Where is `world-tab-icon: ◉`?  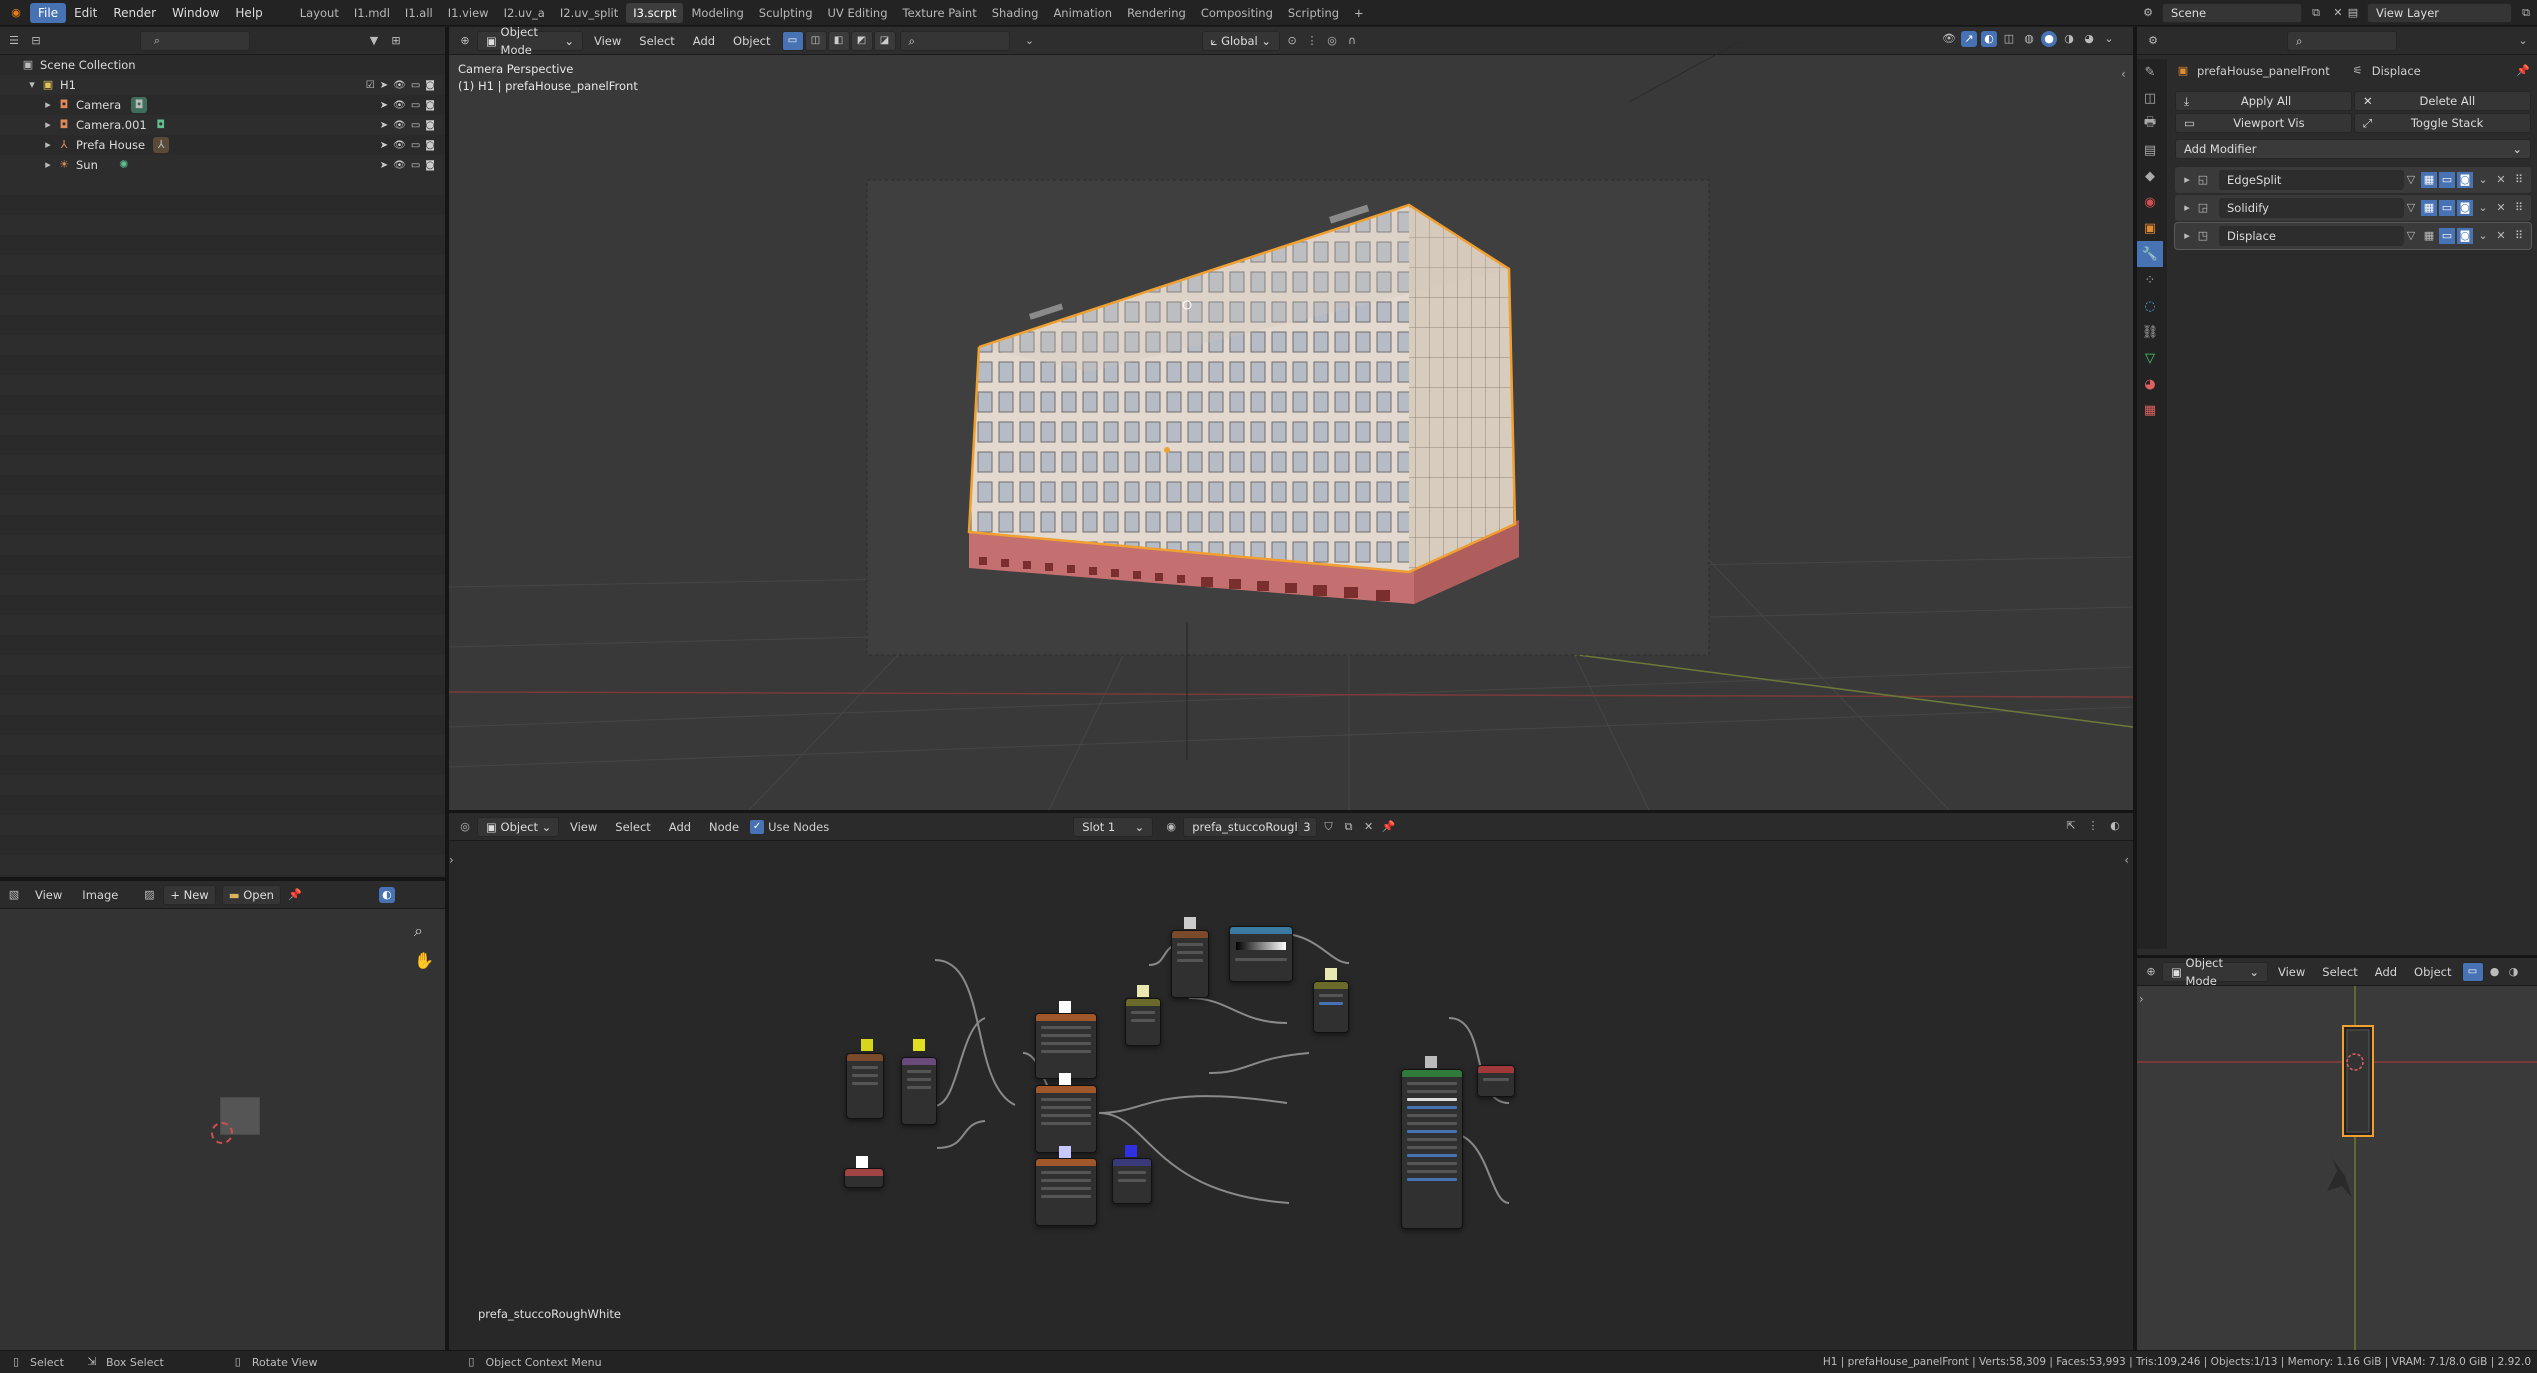 world-tab-icon: ◉ is located at coordinates (2150, 202).